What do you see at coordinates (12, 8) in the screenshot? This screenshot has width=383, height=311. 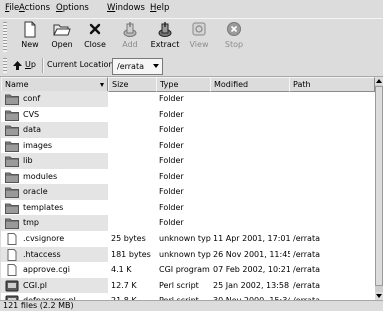 I see `menu-file: File` at bounding box center [12, 8].